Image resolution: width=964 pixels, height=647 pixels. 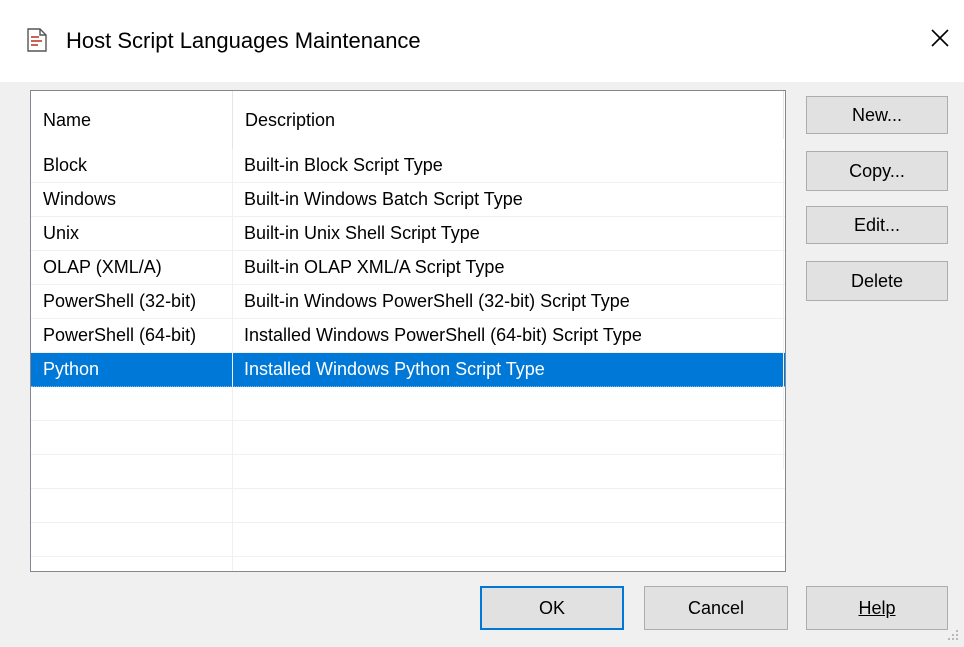 What do you see at coordinates (374, 267) in the screenshot?
I see `row-description: Built-in OLAP XML/A Script Type` at bounding box center [374, 267].